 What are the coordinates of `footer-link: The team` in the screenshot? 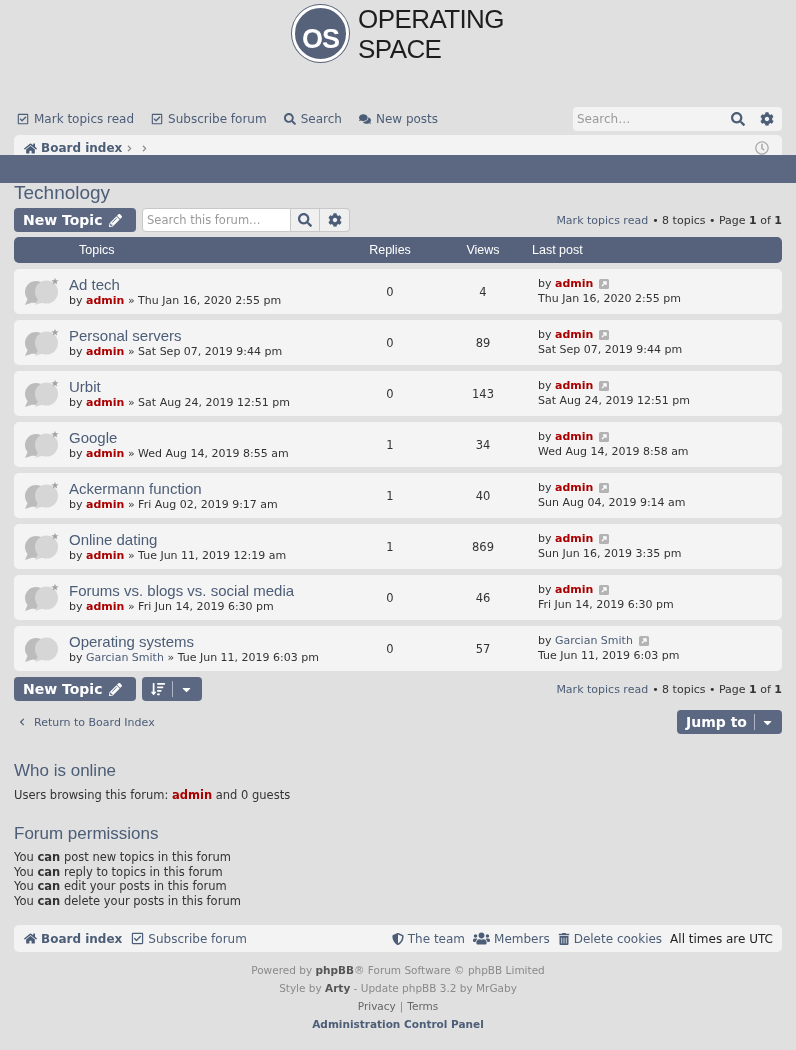 It's located at (428, 938).